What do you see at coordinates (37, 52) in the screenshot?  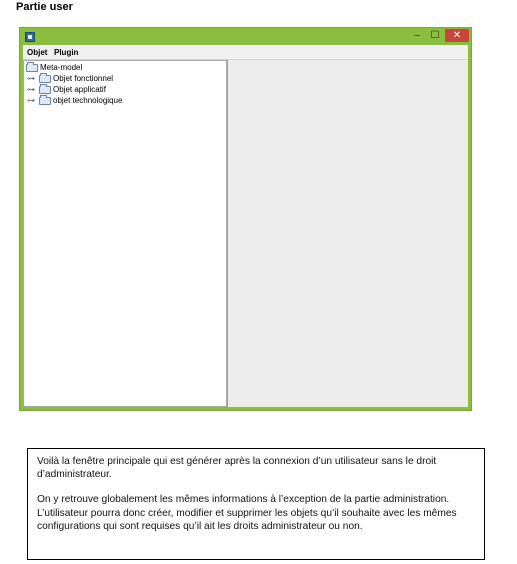 I see `menu-objet: Objet` at bounding box center [37, 52].